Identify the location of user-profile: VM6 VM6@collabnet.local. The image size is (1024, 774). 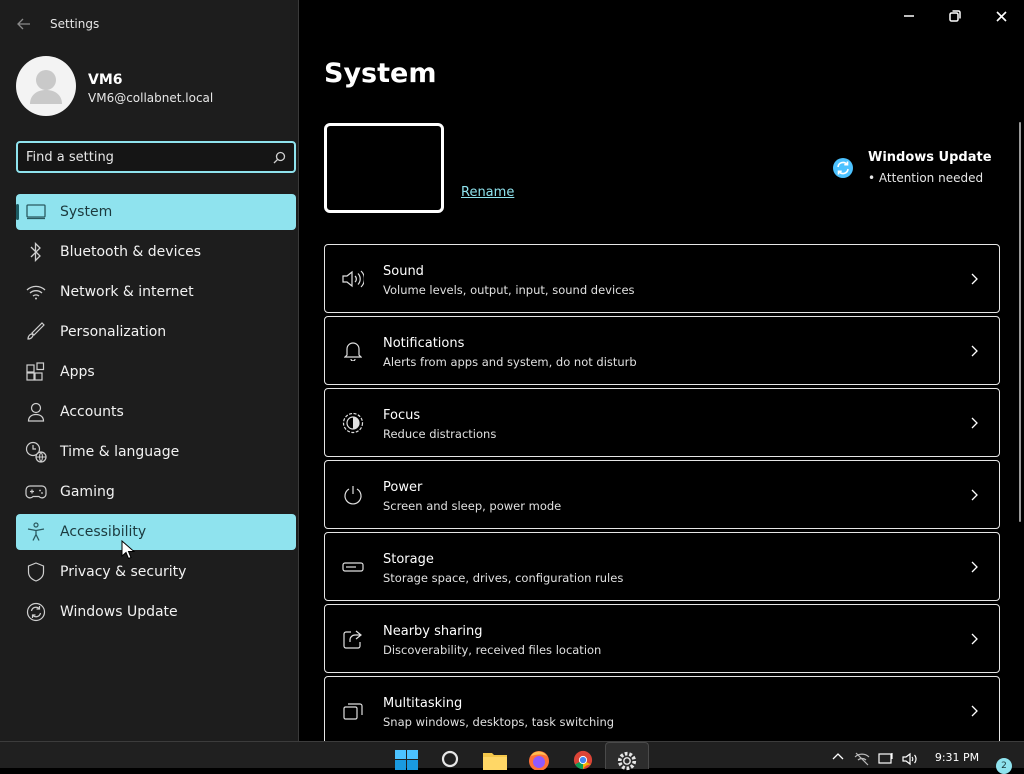
(151, 87).